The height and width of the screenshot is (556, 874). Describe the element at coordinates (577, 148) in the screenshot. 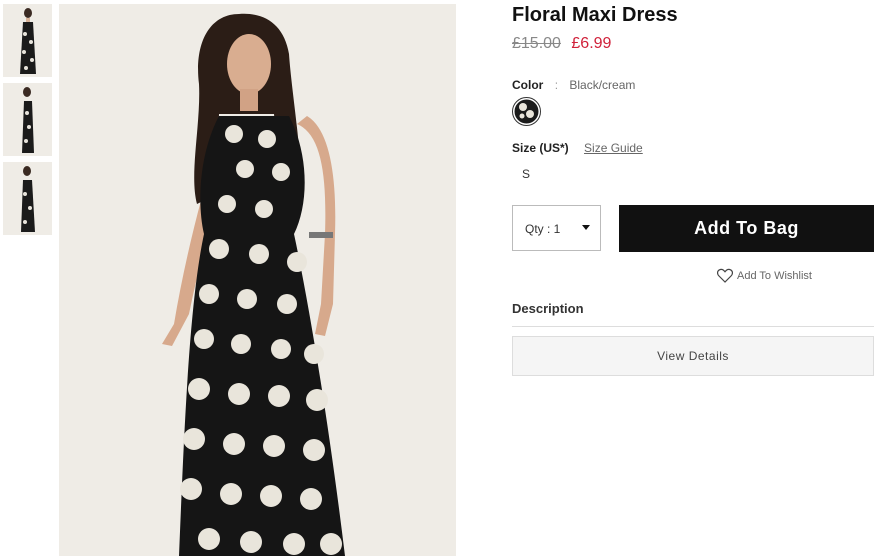

I see `size-row: Size (US*) Size Guide` at that location.